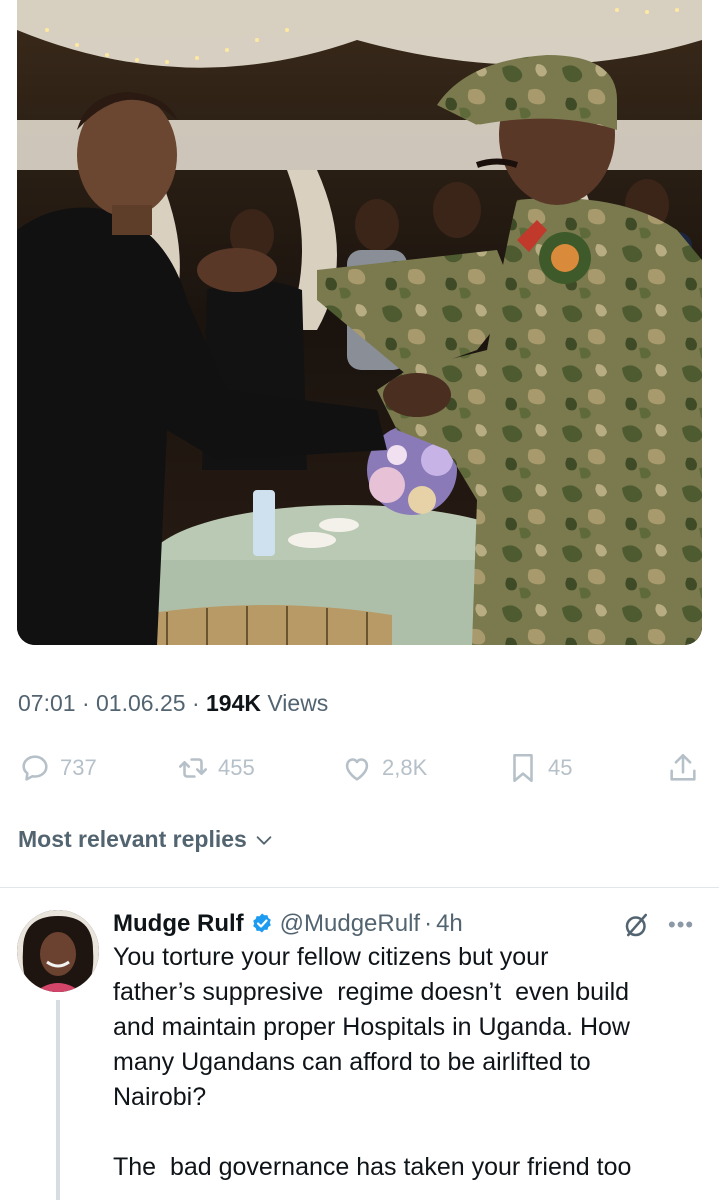 The width and height of the screenshot is (719, 1200). Describe the element at coordinates (357, 769) in the screenshot. I see `heart-icon` at that location.